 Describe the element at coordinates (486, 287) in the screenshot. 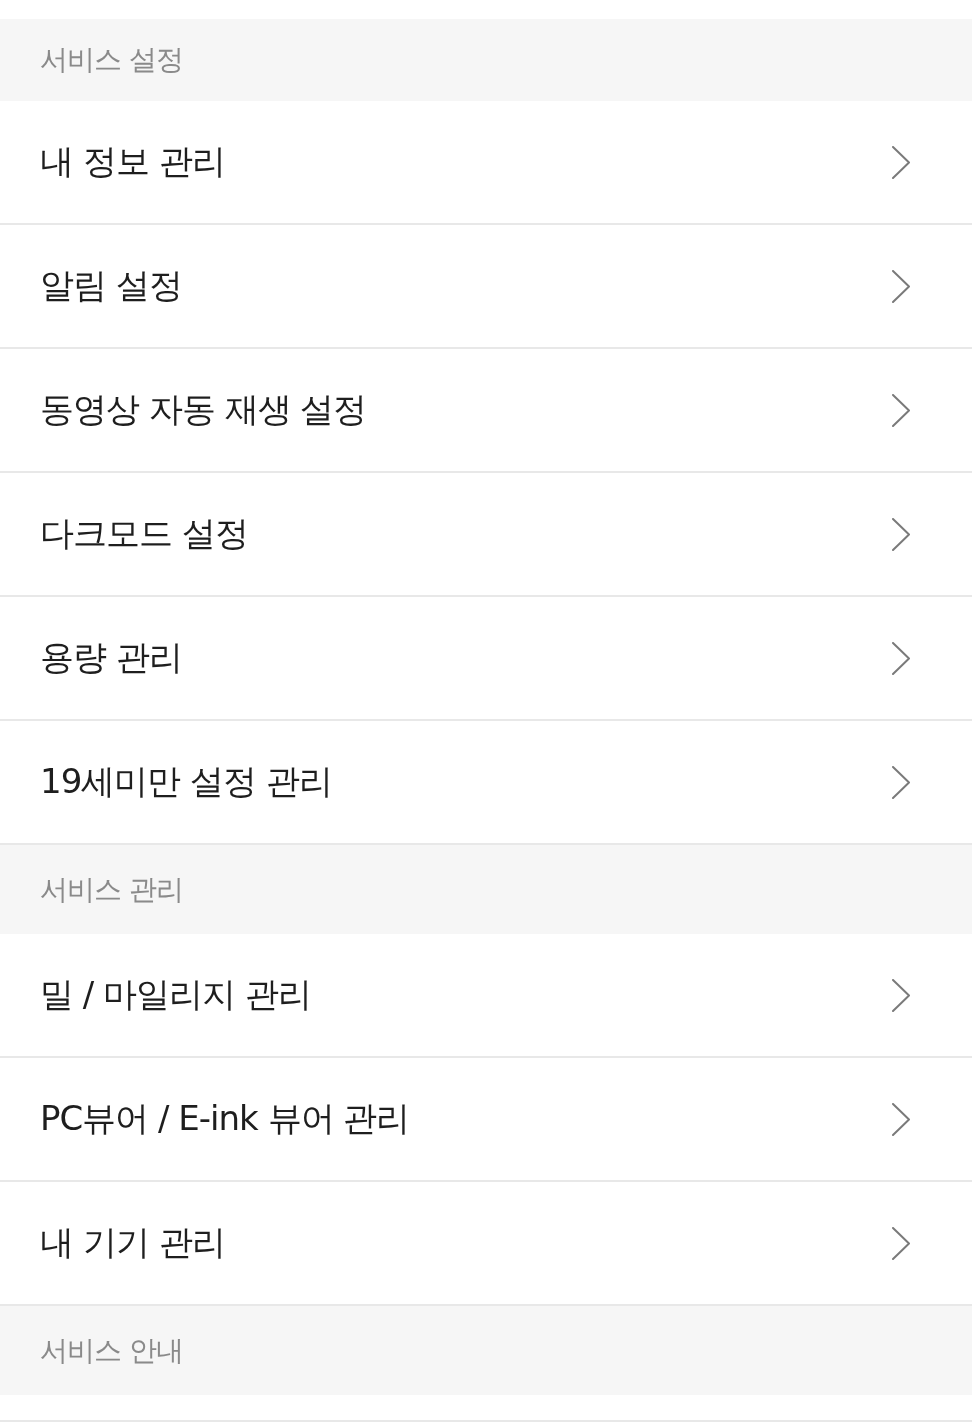

I see `settings-row: 알림 설정` at that location.